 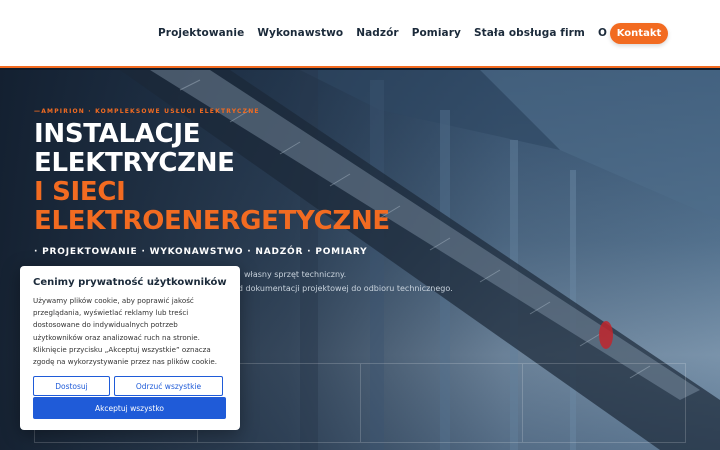 I want to click on contact-button: Kontakt, so click(x=639, y=33).